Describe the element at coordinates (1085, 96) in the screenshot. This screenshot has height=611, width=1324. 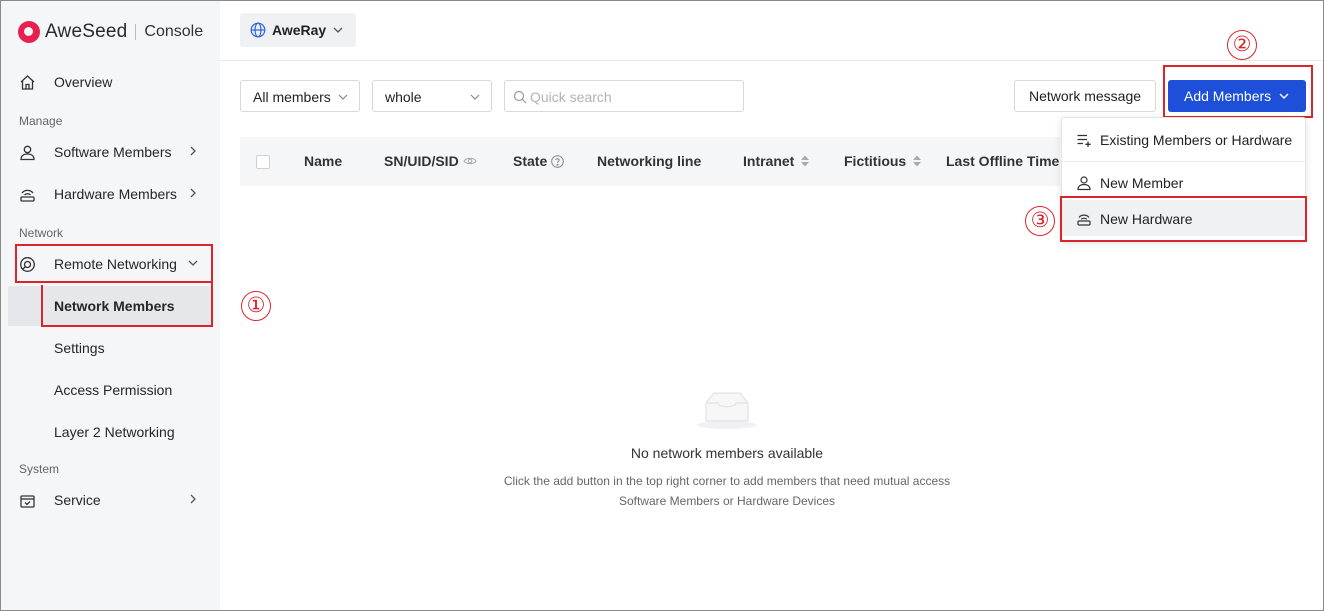
I see `network-message-button: Network message` at that location.